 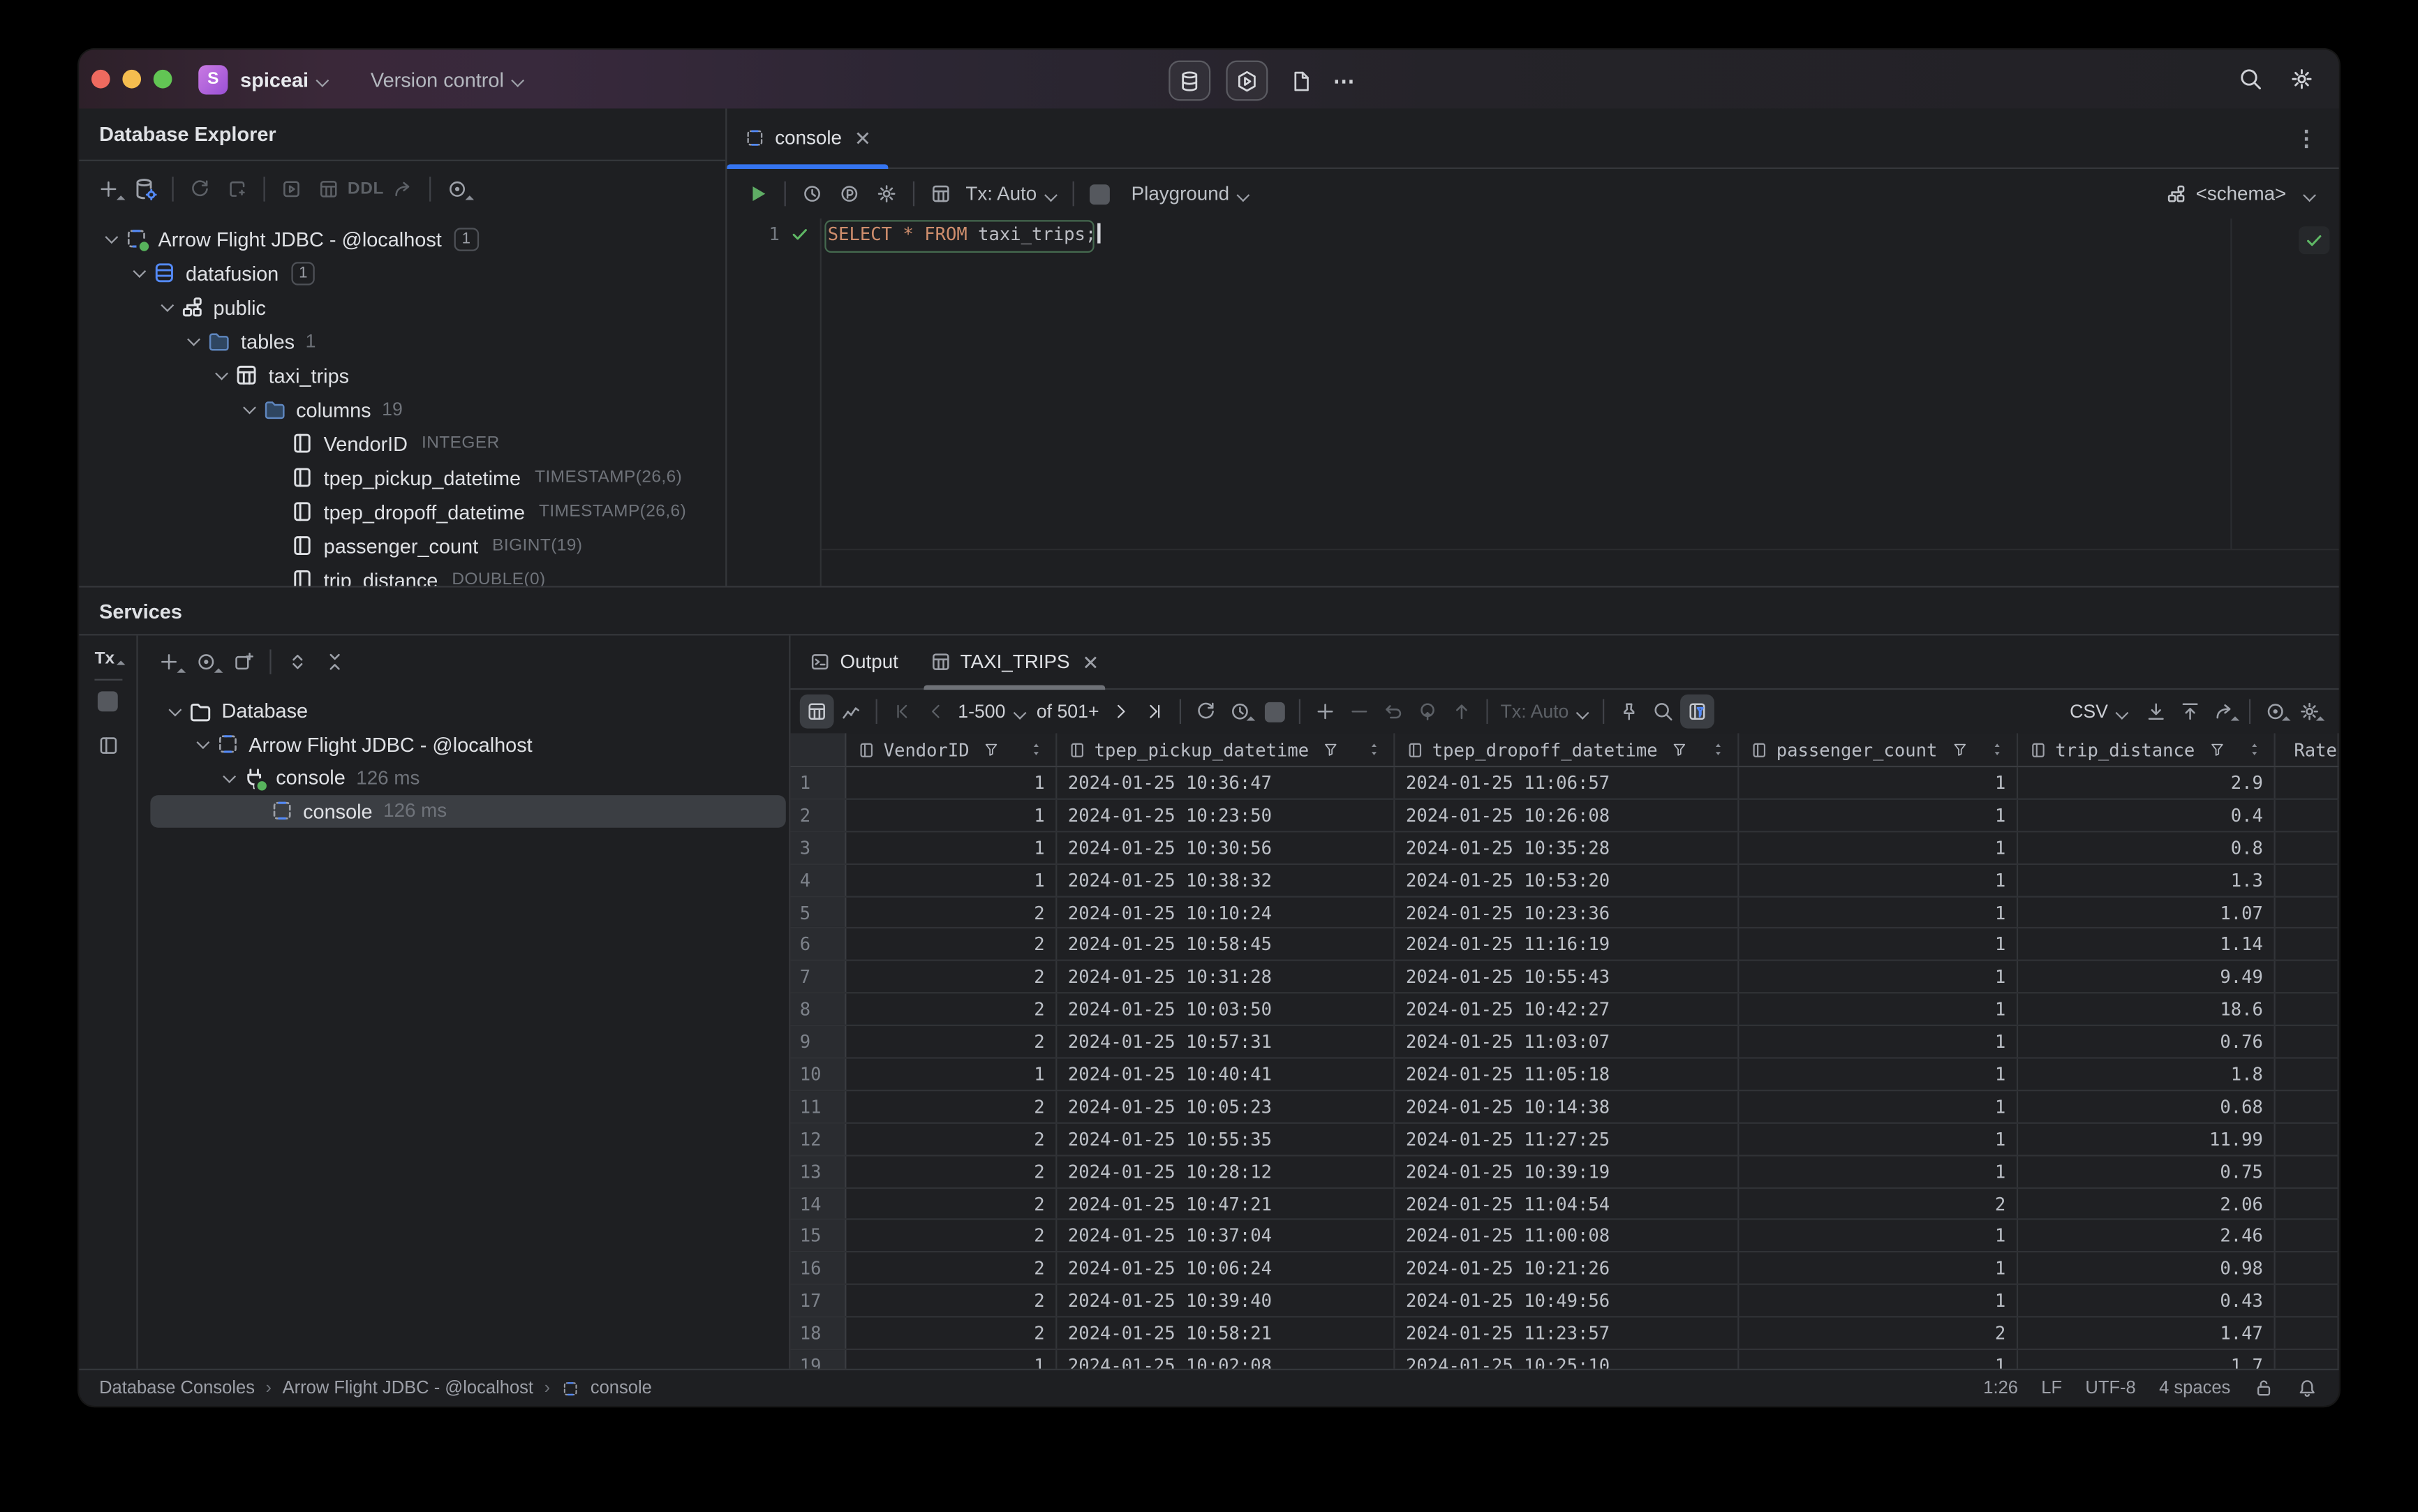 I want to click on table-cell: 2024-01-25 10:37:04, so click(x=1226, y=1236).